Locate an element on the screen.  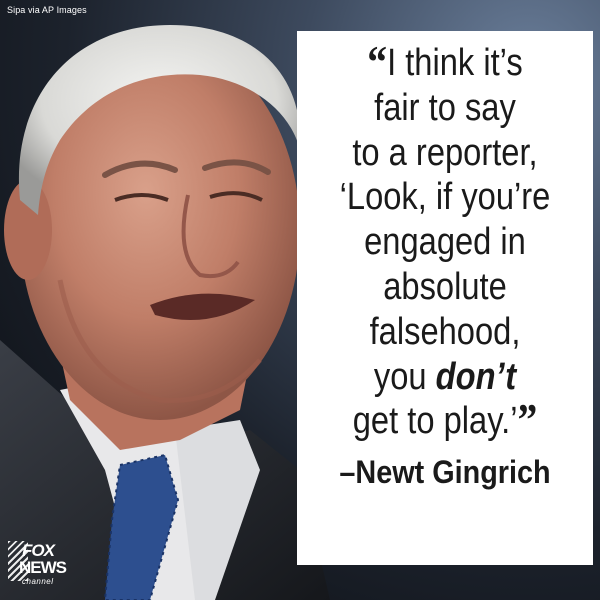
quote-line-3: to a reporter, is located at coordinates (445, 152).